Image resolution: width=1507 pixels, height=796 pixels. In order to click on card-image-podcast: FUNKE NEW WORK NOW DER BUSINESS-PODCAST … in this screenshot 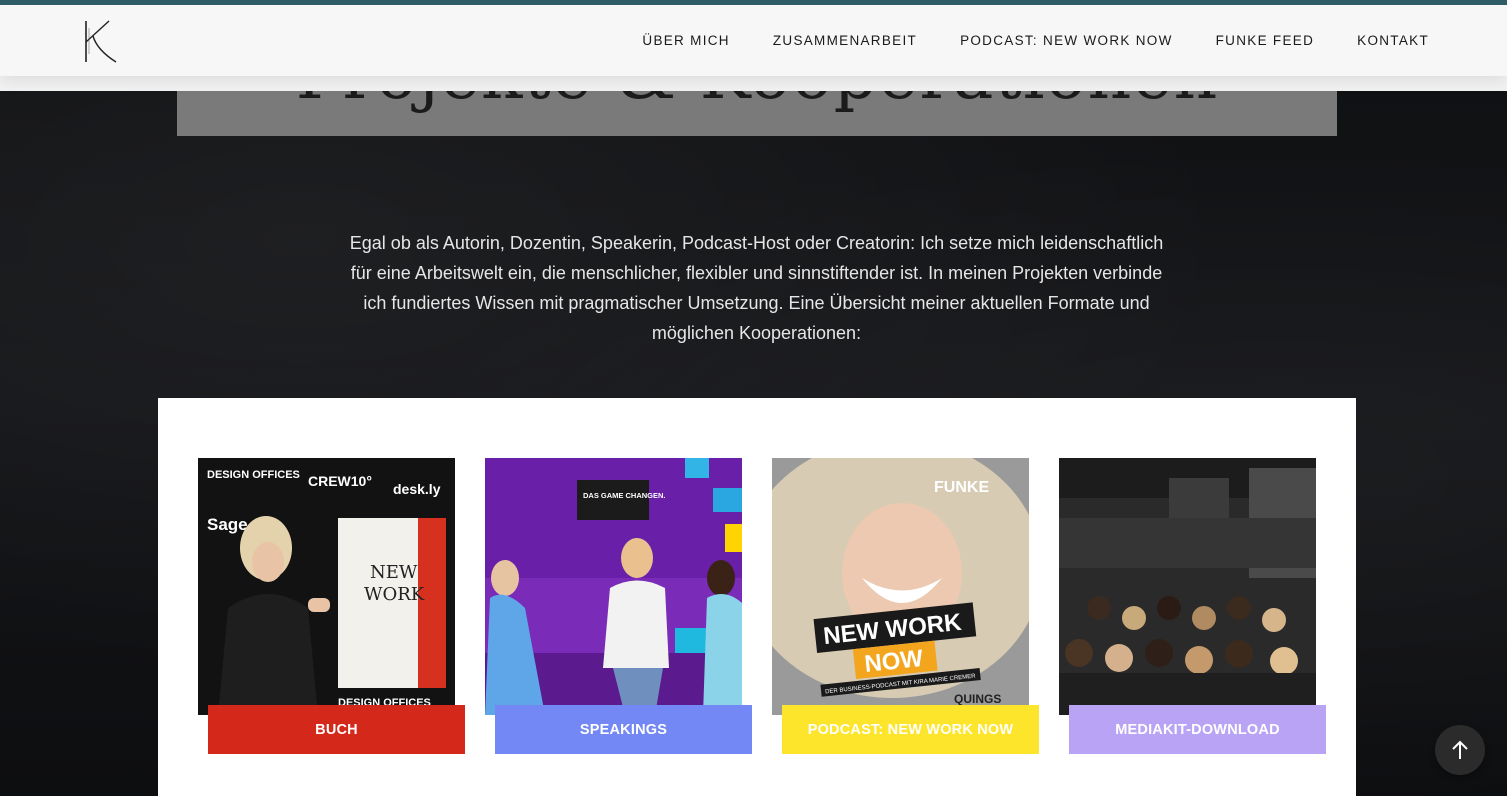, I will do `click(900, 586)`.